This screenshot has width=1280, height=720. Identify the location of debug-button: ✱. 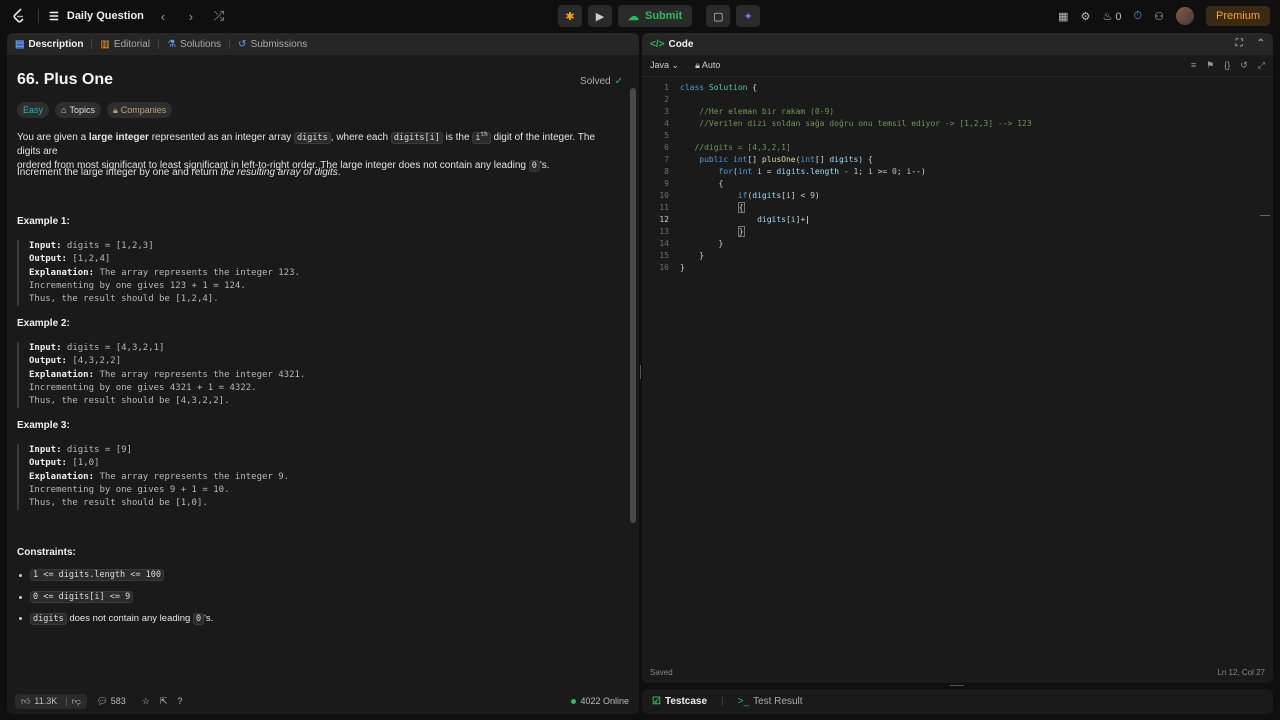
(570, 16).